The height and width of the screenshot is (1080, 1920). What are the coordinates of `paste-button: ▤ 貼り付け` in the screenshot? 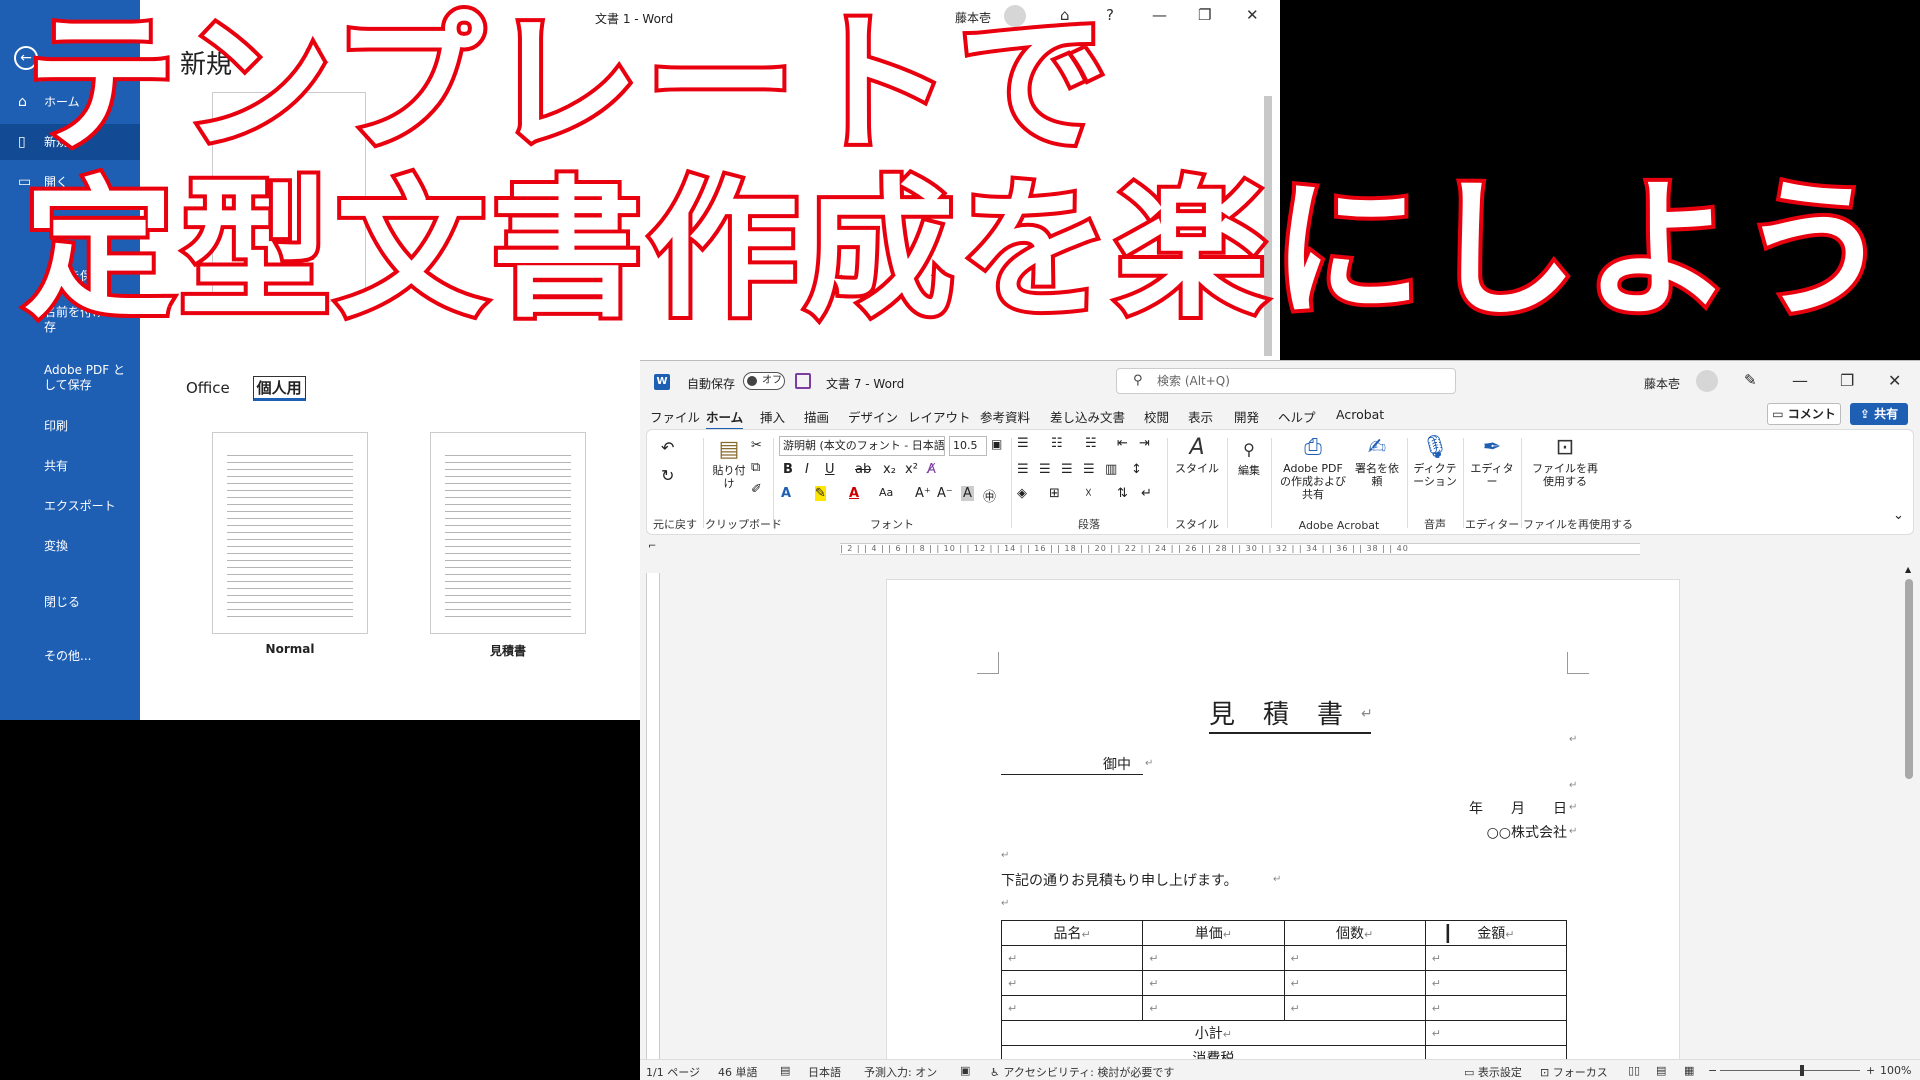 It's located at (729, 463).